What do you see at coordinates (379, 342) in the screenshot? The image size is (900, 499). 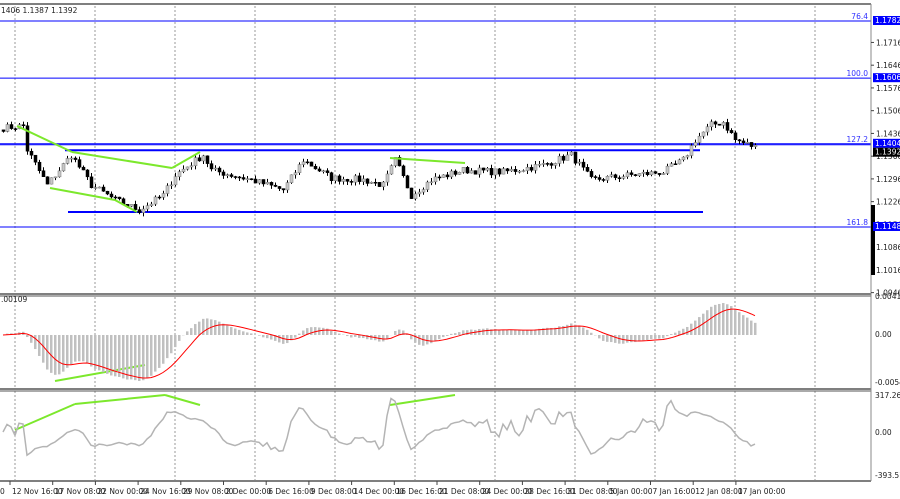 I see `macd-panel` at bounding box center [379, 342].